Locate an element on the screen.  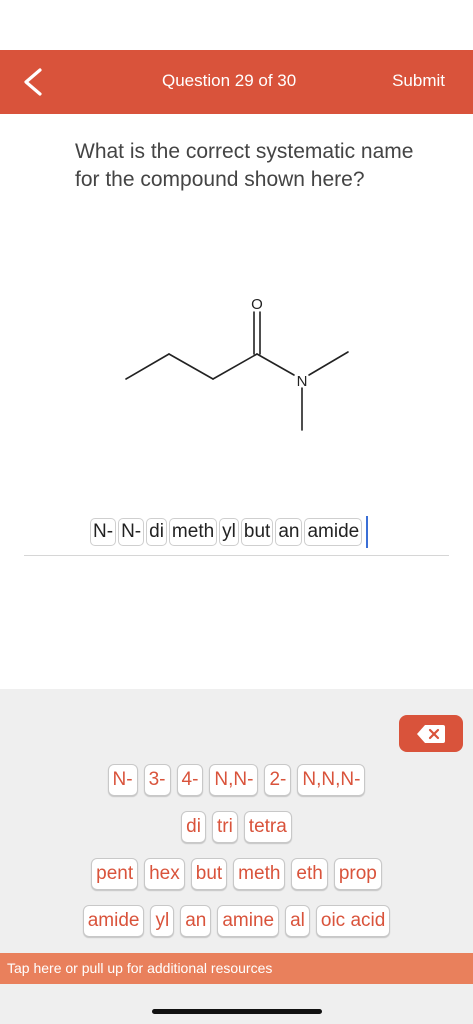
key-yl: yl is located at coordinates (162, 921).